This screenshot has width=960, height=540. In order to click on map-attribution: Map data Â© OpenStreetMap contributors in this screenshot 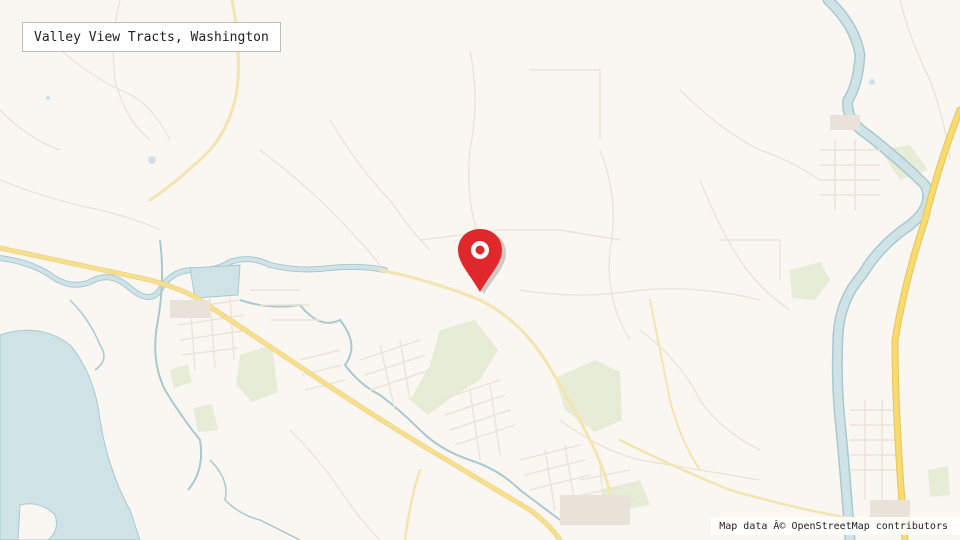, I will do `click(835, 526)`.